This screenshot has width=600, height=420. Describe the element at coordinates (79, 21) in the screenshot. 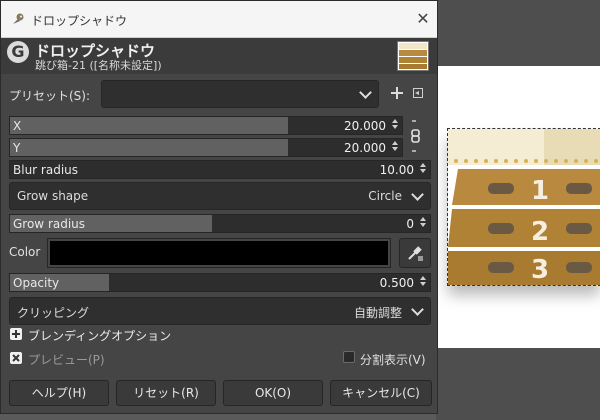

I see `window-title: ドロップシャドウ` at that location.